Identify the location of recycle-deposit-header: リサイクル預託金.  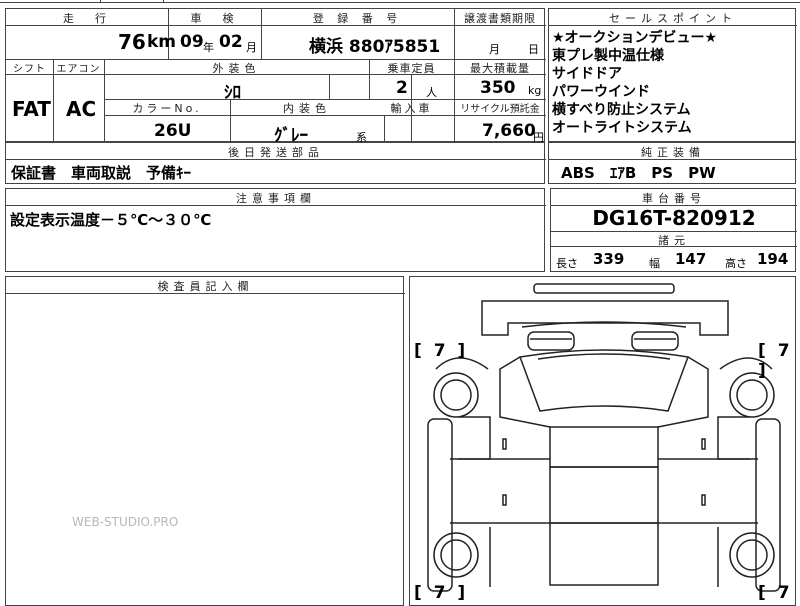
(500, 109).